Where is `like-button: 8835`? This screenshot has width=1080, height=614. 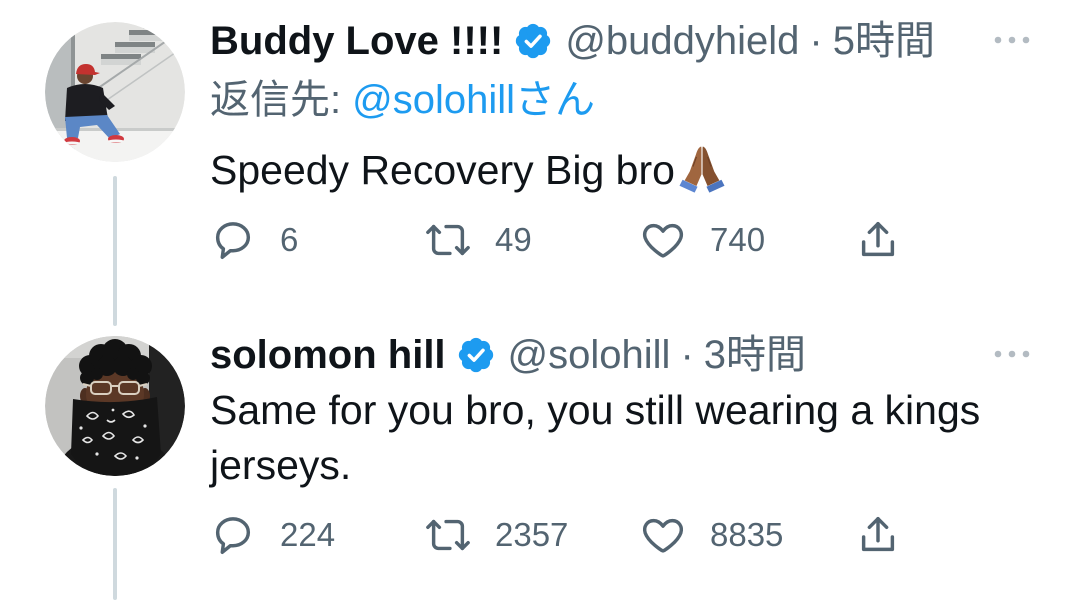 like-button: 8835 is located at coordinates (711, 535).